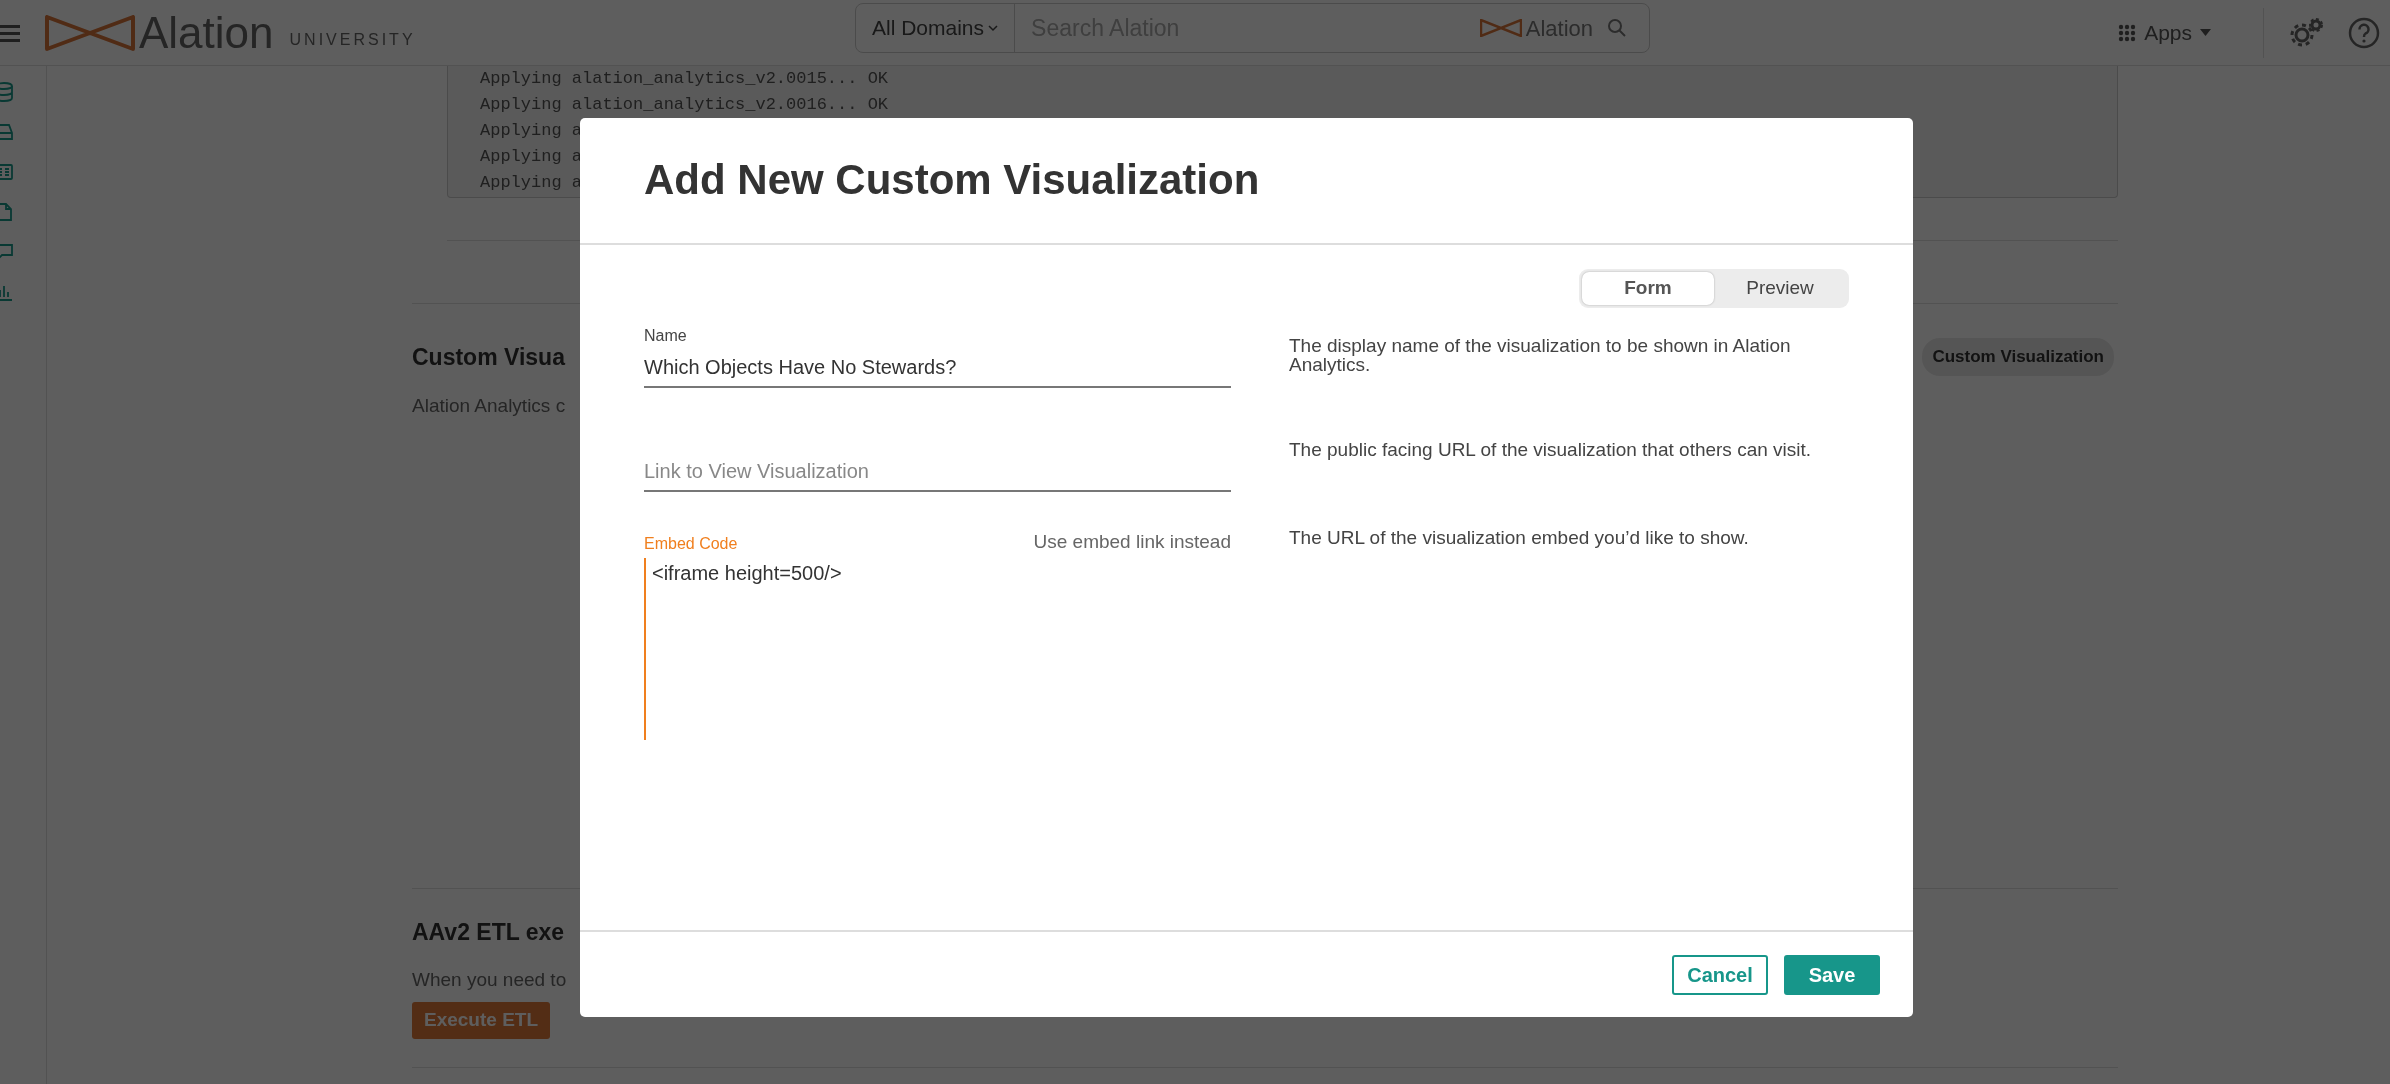  What do you see at coordinates (2127, 32) in the screenshot?
I see `grid-icon` at bounding box center [2127, 32].